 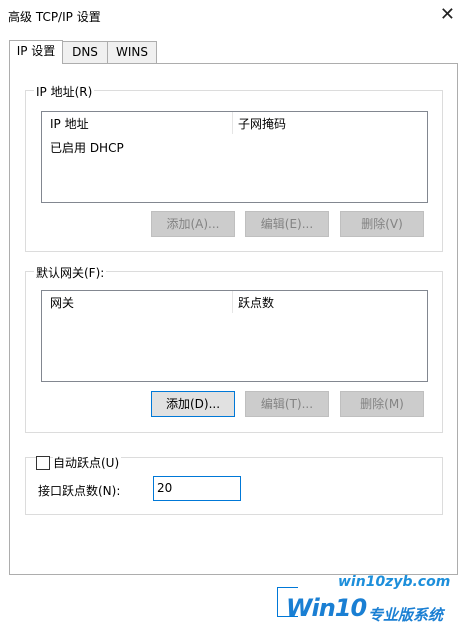 I want to click on column-header-metric: 跃点数, so click(x=256, y=302).